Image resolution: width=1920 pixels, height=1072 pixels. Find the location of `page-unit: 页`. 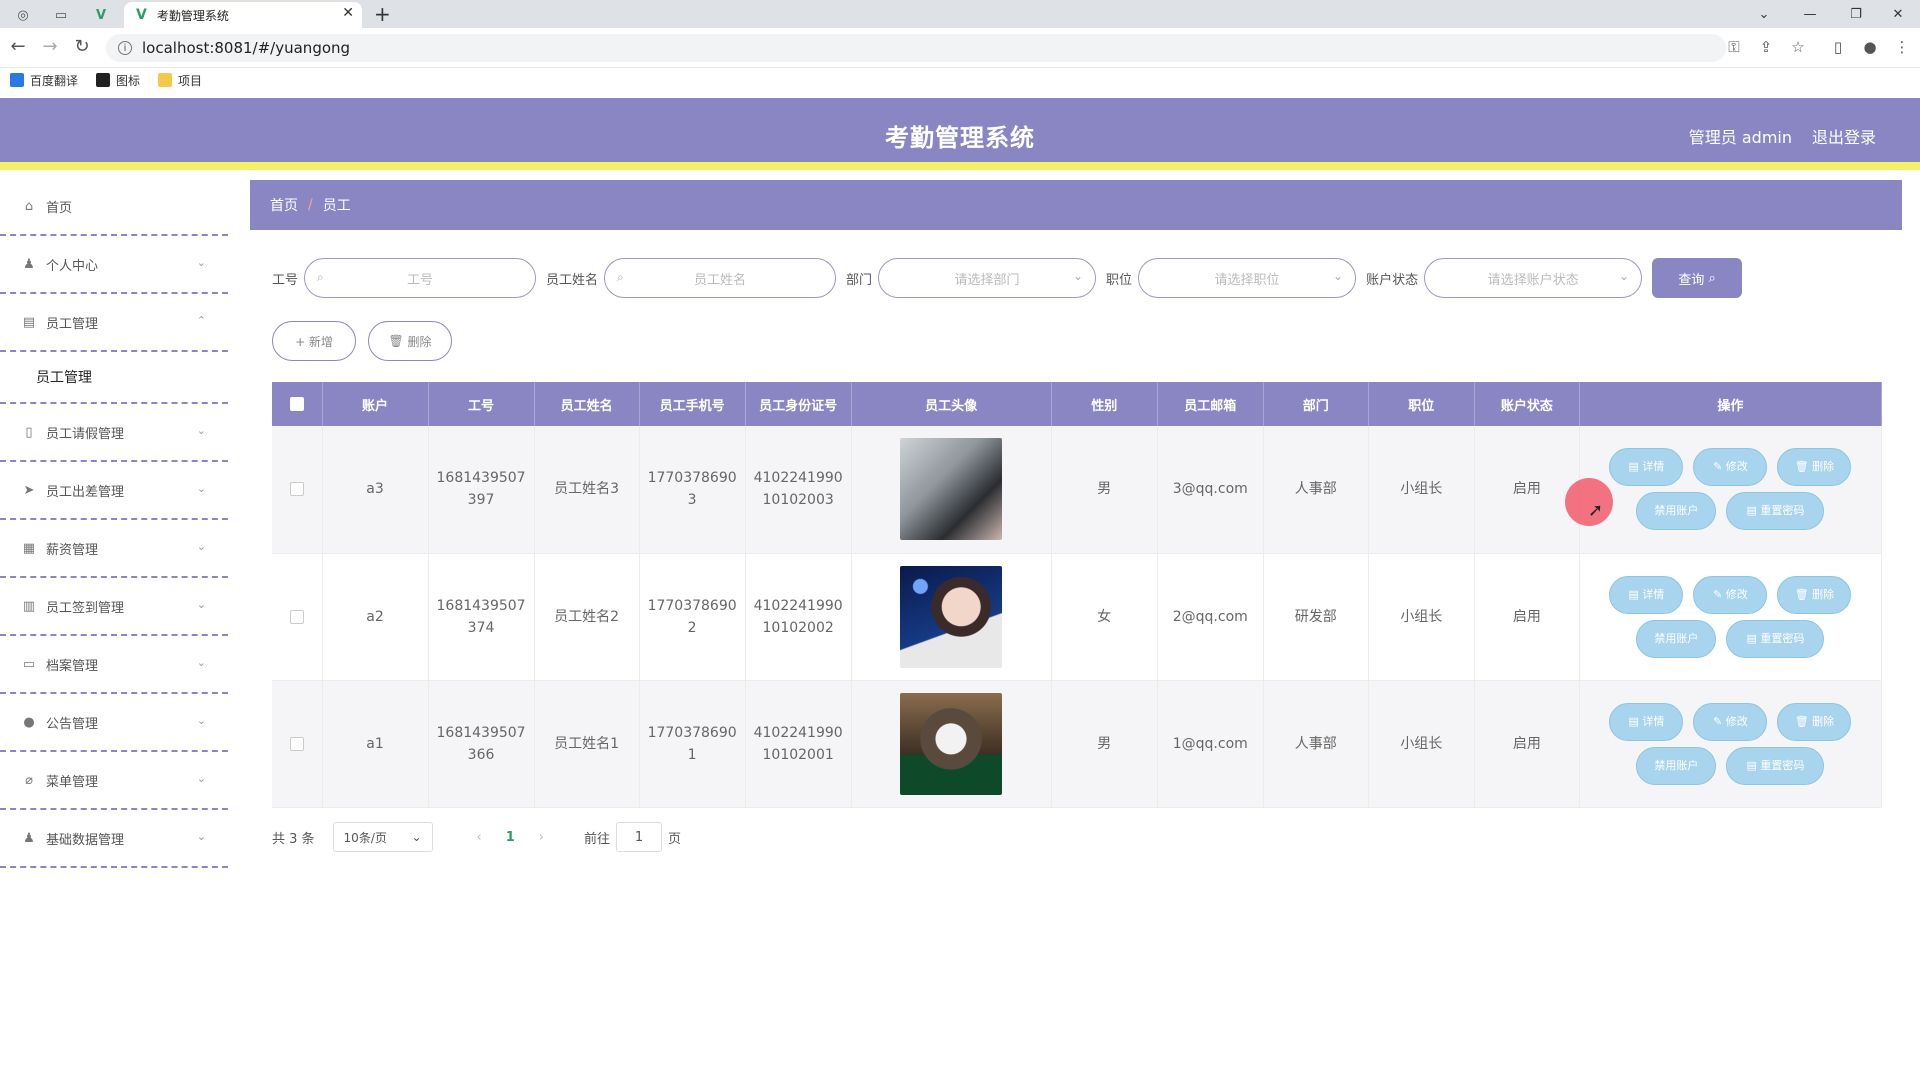

page-unit: 页 is located at coordinates (675, 839).